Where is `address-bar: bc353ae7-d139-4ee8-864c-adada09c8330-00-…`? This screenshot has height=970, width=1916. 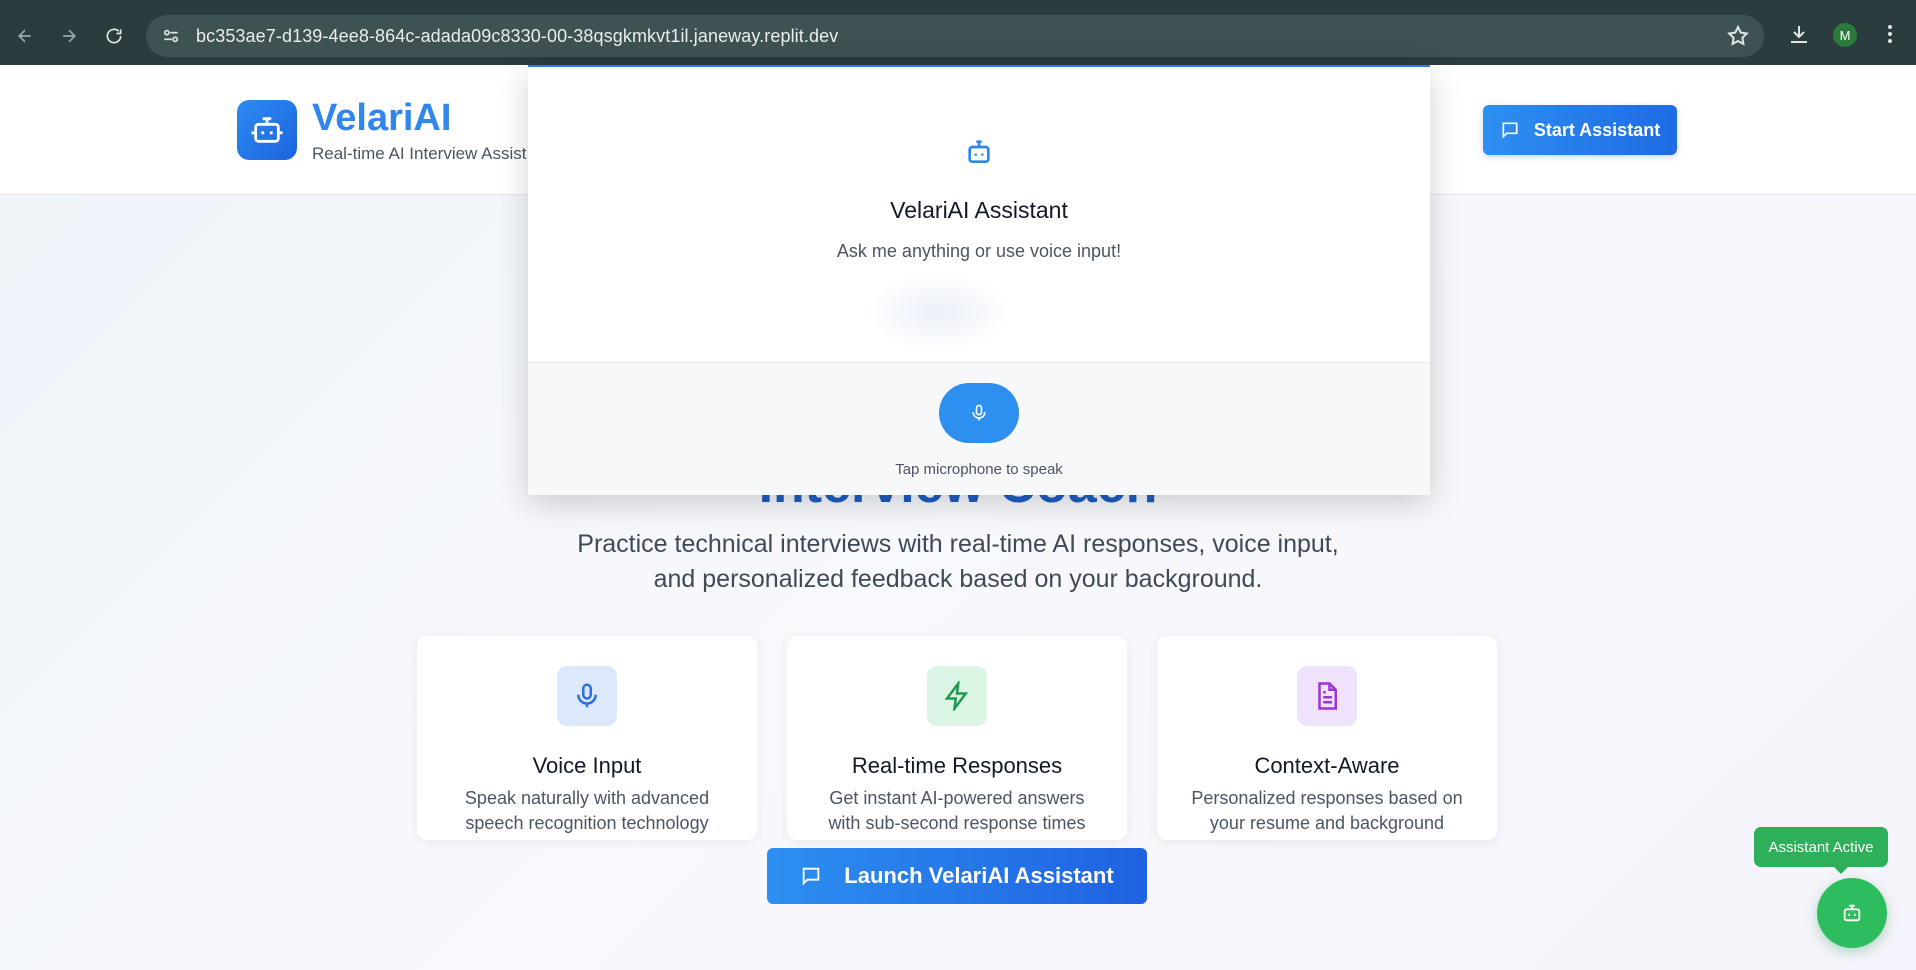
address-bar: bc353ae7-d139-4ee8-864c-adada09c8330-00-… is located at coordinates (955, 36).